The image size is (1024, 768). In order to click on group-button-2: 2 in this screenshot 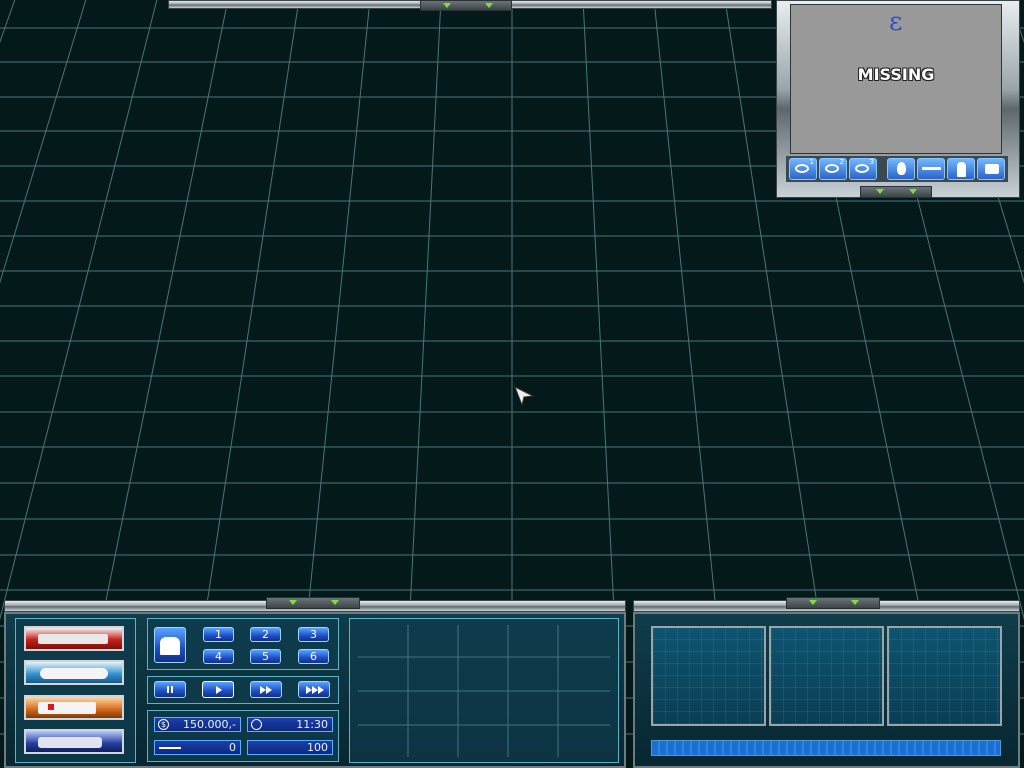, I will do `click(265, 634)`.